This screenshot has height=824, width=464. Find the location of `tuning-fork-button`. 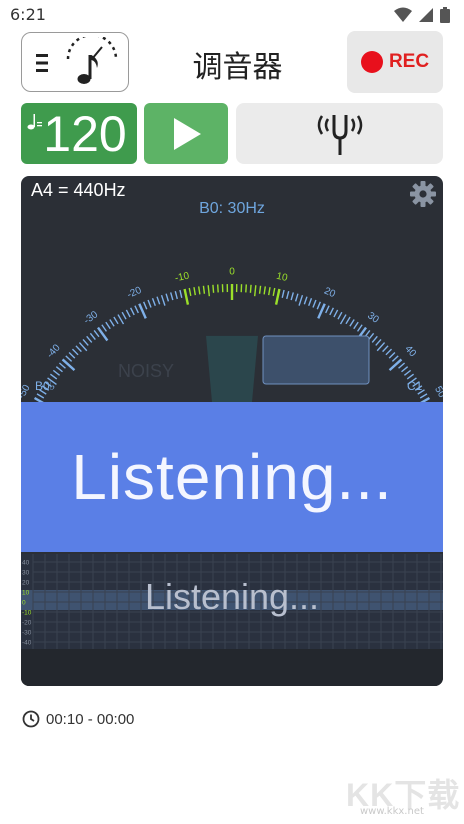

tuning-fork-button is located at coordinates (339, 133).